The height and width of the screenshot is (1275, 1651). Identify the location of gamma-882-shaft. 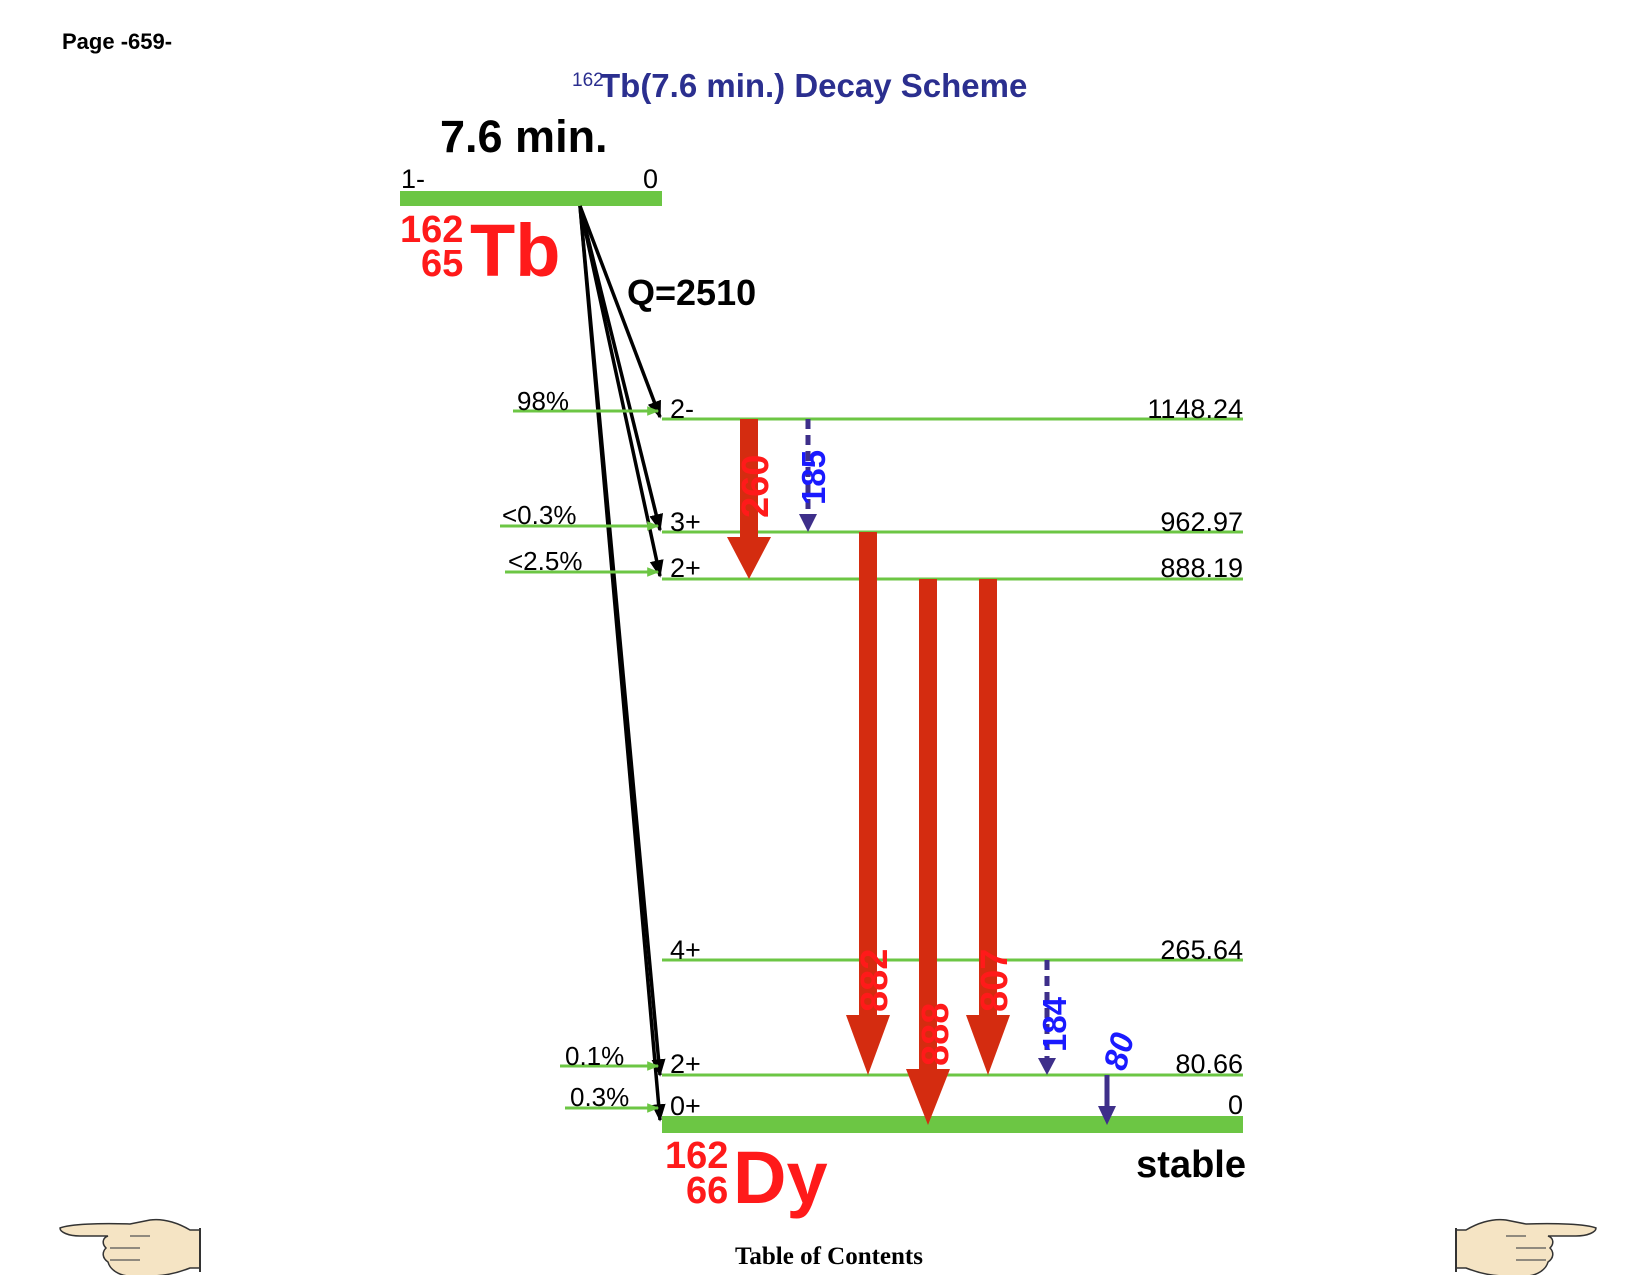
(868, 773).